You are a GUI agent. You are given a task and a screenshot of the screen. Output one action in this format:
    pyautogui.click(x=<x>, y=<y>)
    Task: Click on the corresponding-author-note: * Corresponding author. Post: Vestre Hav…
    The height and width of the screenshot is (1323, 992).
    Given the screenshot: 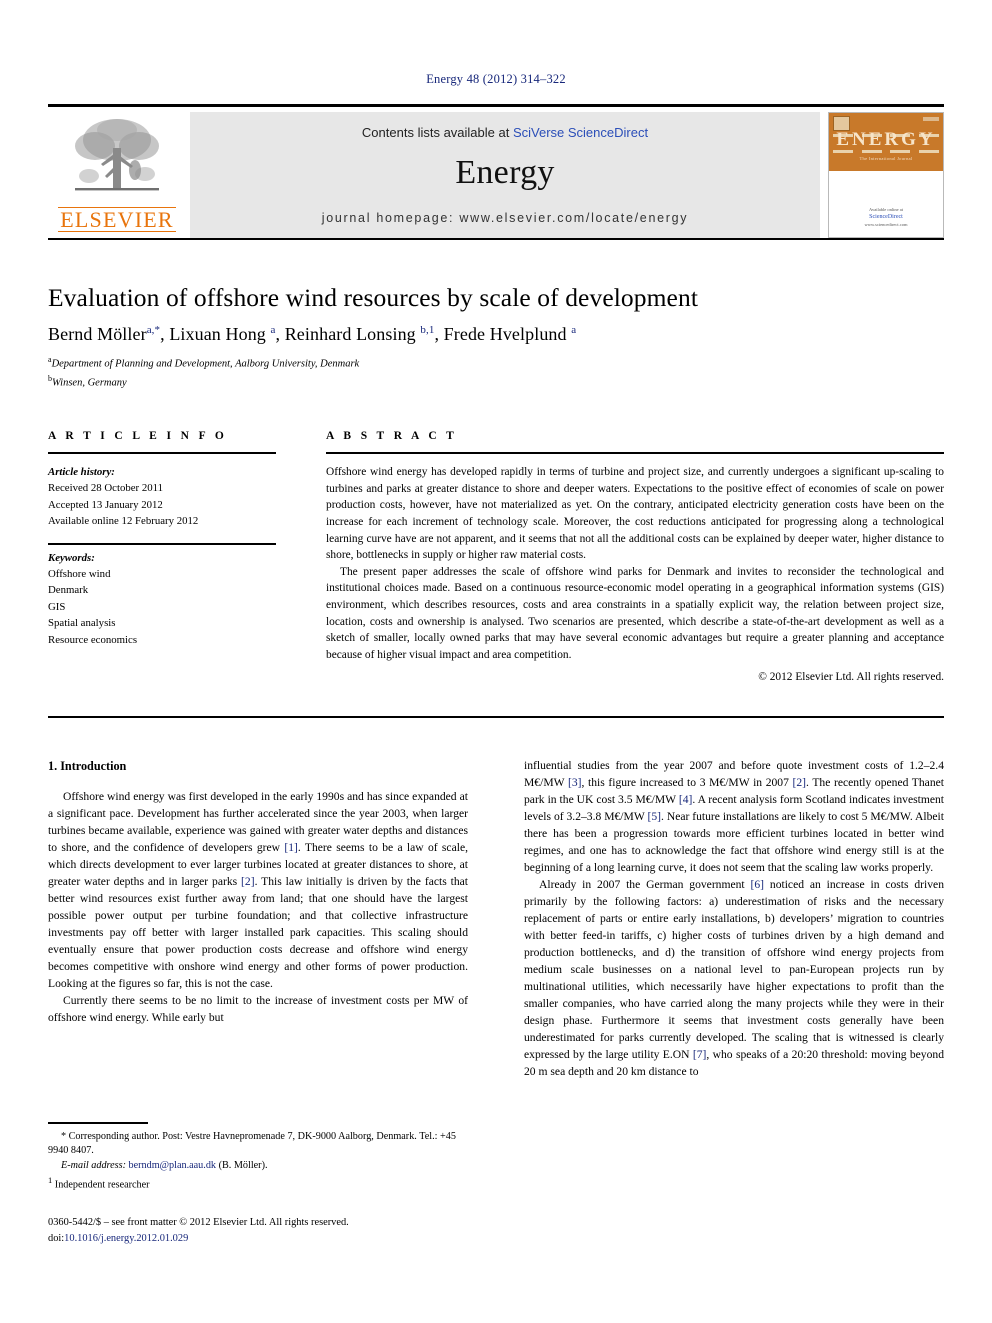 What is the action you would take?
    pyautogui.click(x=252, y=1143)
    